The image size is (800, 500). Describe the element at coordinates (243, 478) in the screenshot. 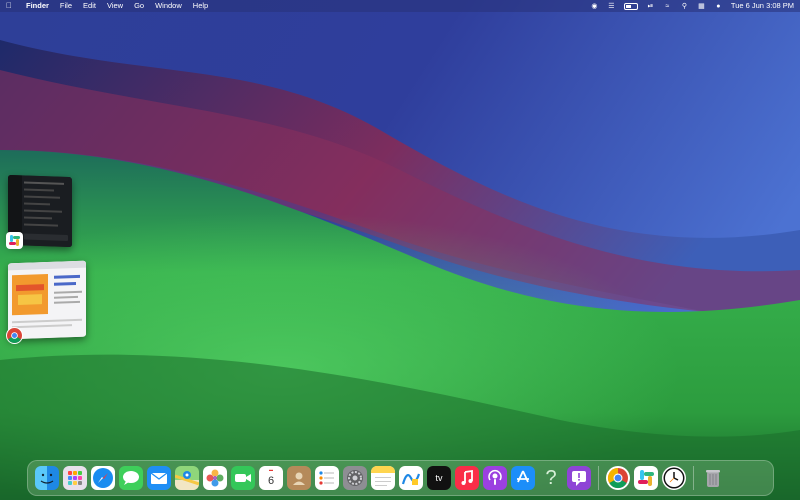

I see `facetime-icon` at that location.